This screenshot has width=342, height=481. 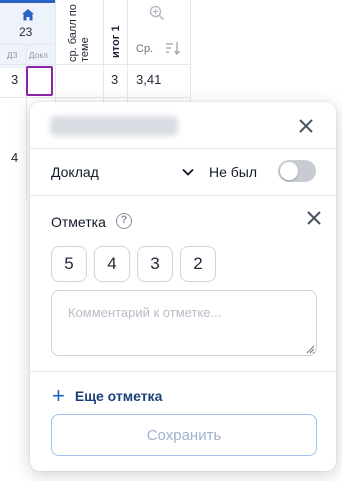 I want to click on grade-option-5: 5, so click(x=69, y=264).